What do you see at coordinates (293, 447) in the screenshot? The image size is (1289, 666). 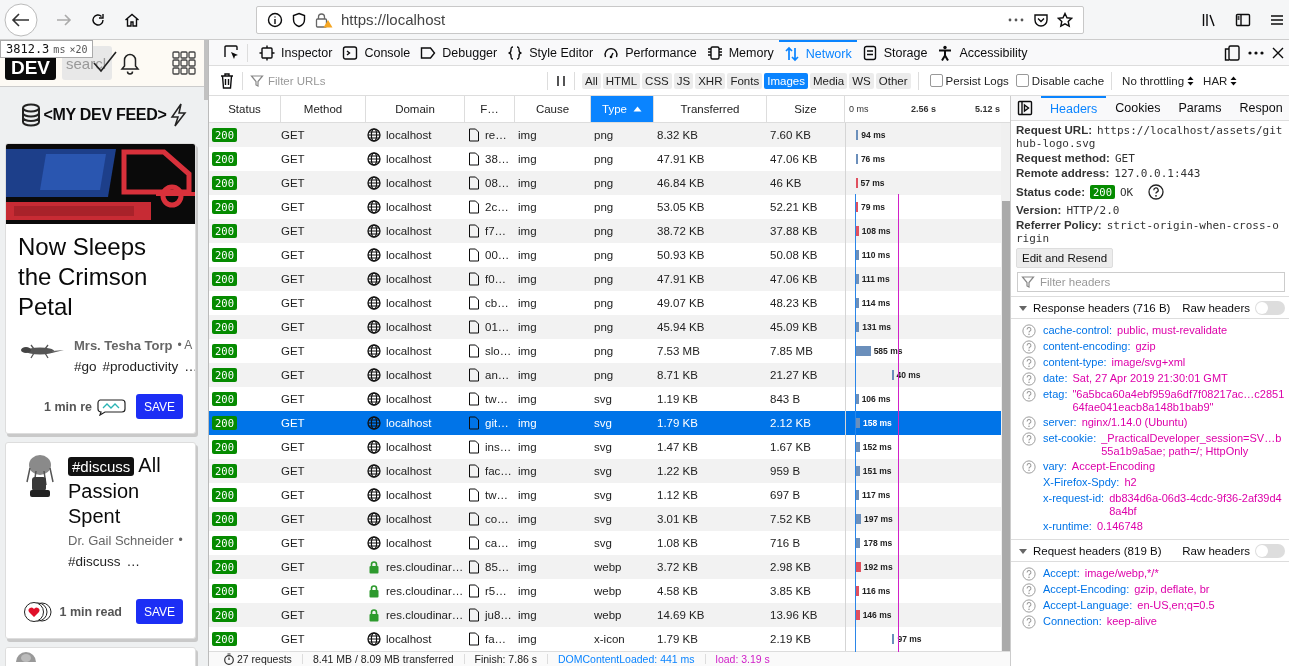 I see `table-cell: GET` at bounding box center [293, 447].